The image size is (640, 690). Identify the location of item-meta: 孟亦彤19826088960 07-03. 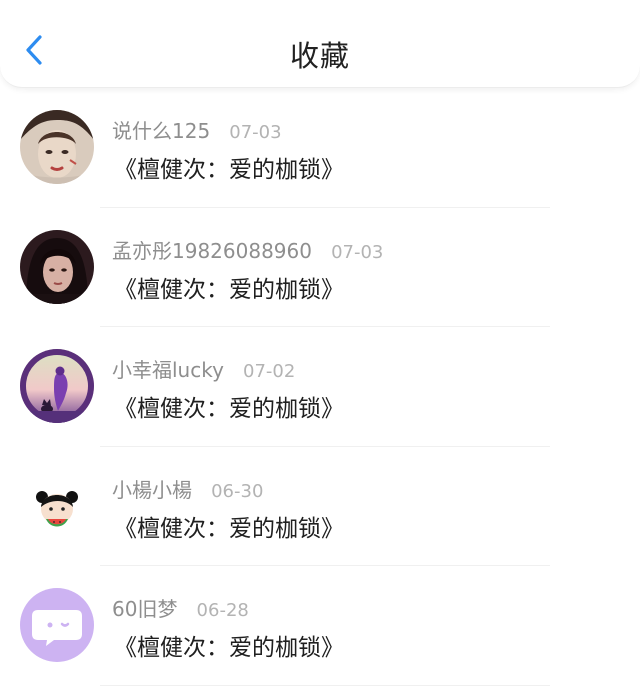
(247, 249).